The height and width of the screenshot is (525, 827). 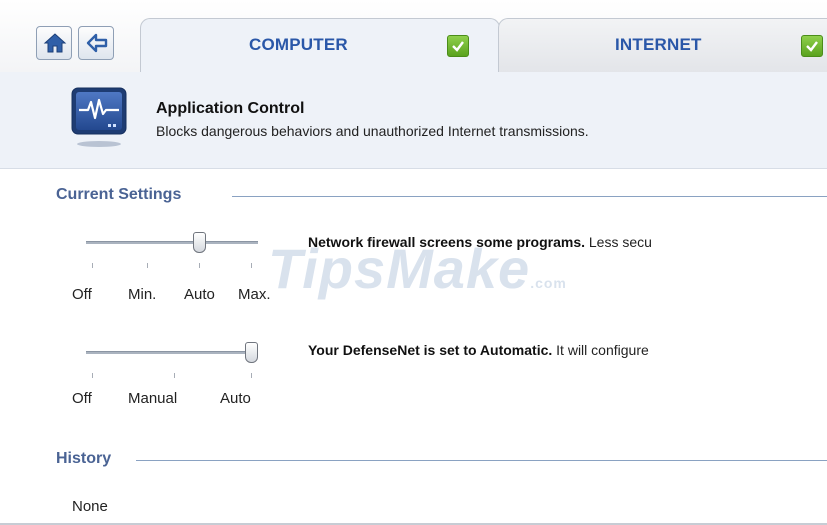 I want to click on tab-internet: INTERNET, so click(x=662, y=45).